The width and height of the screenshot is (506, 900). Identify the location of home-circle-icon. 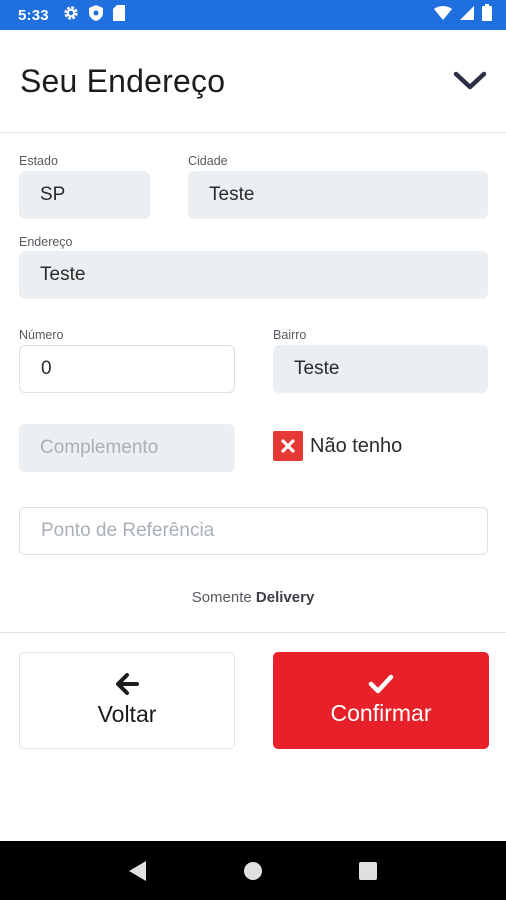
(252, 870).